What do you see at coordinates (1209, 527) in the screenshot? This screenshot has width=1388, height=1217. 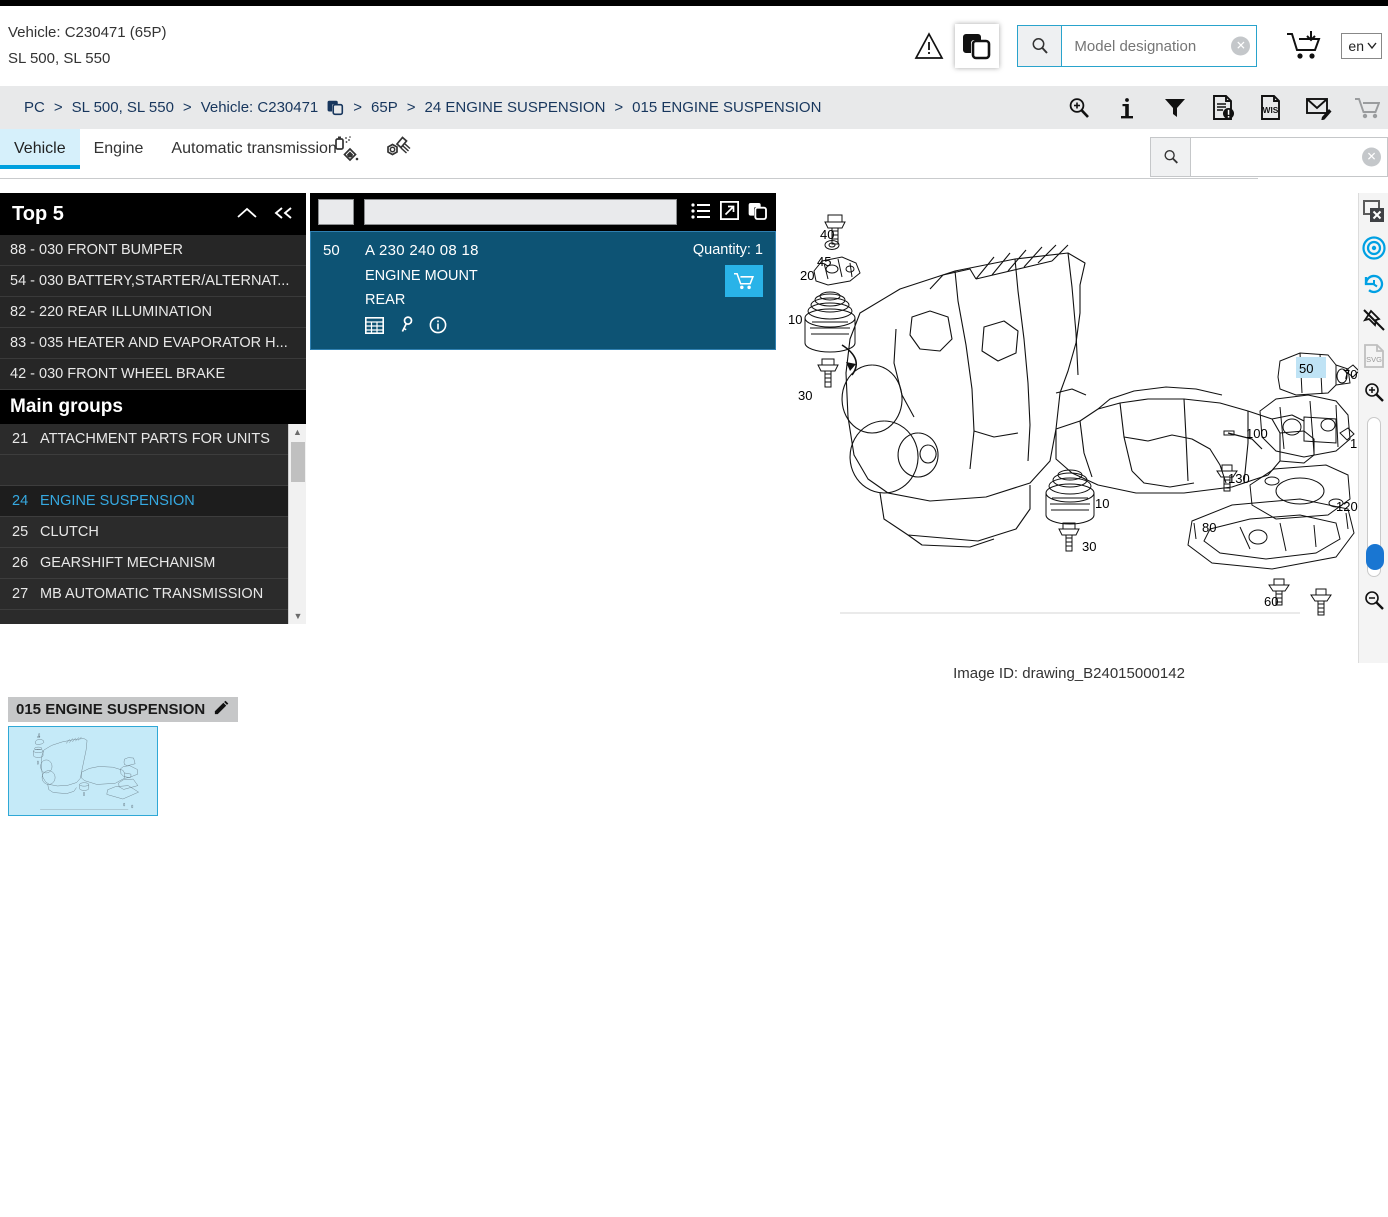 I see `svg-text: 80` at bounding box center [1209, 527].